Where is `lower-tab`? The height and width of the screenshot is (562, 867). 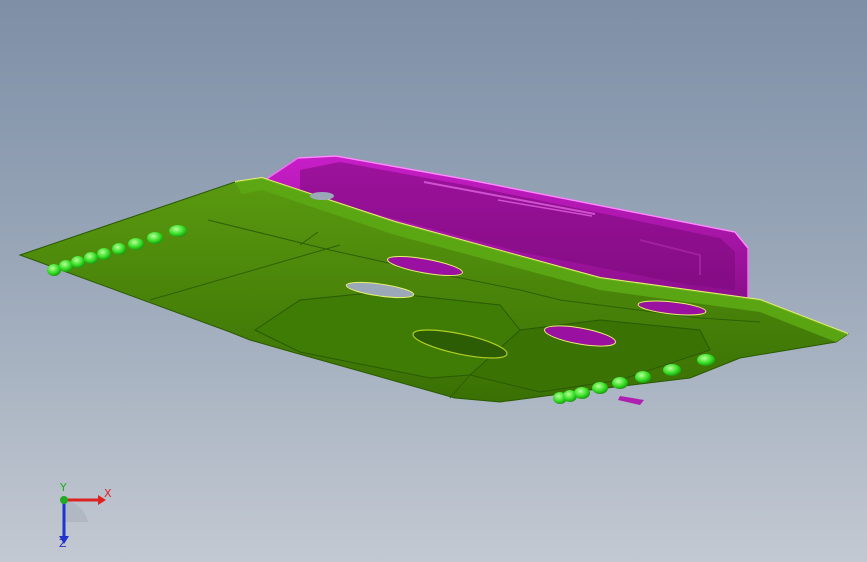
lower-tab is located at coordinates (631, 400).